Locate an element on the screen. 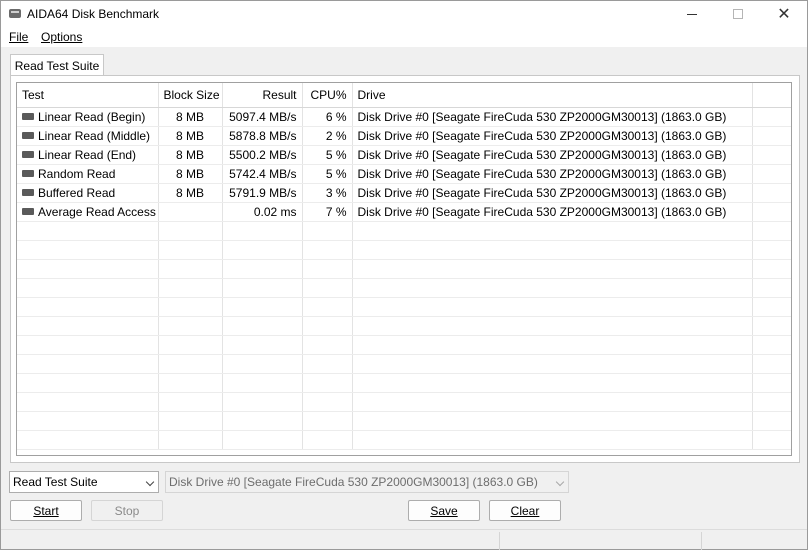 The height and width of the screenshot is (550, 808). cell-test: Linear Read (End) is located at coordinates (88, 155).